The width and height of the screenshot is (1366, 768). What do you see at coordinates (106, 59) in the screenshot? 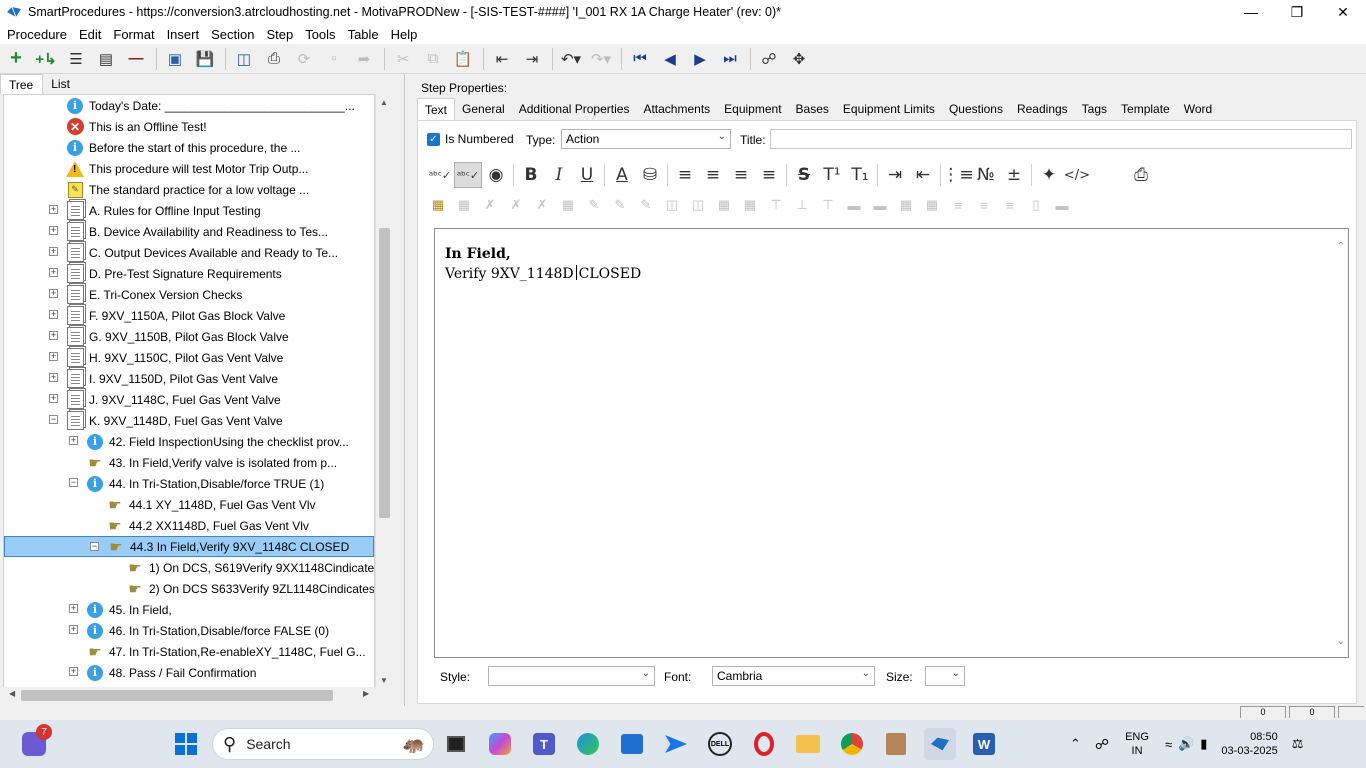
I see `list-edit-icon: ▤` at bounding box center [106, 59].